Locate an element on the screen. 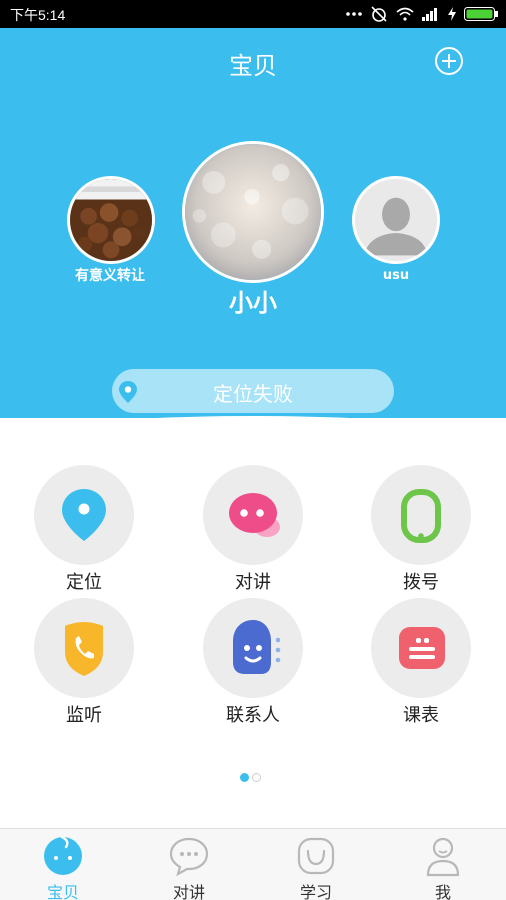  page-dot is located at coordinates (256, 777).